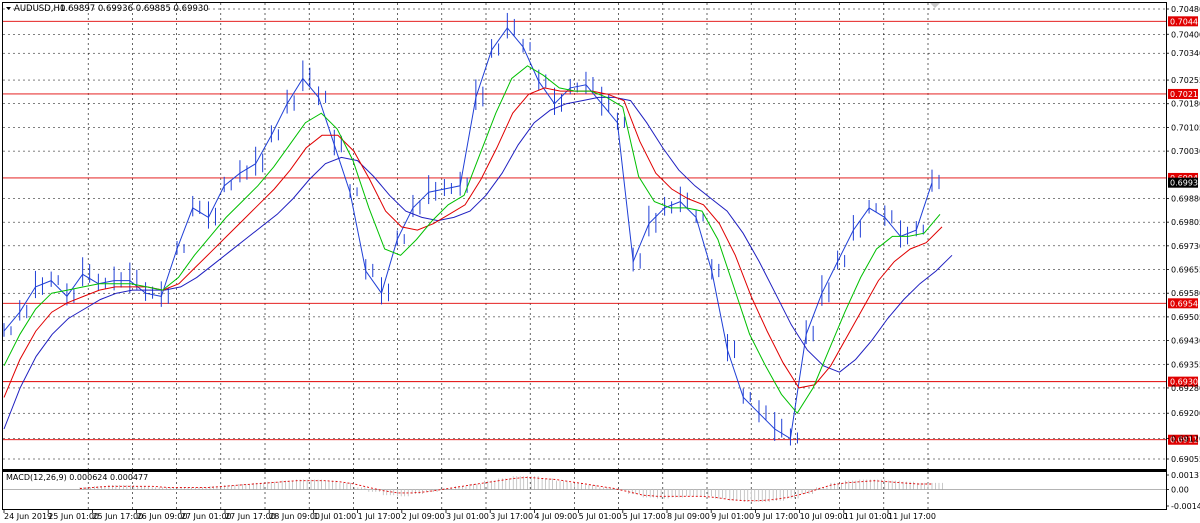 Image resolution: width=1200 pixels, height=523 pixels. I want to click on x-tick-label: 25 Jun 17:00, so click(117, 516).